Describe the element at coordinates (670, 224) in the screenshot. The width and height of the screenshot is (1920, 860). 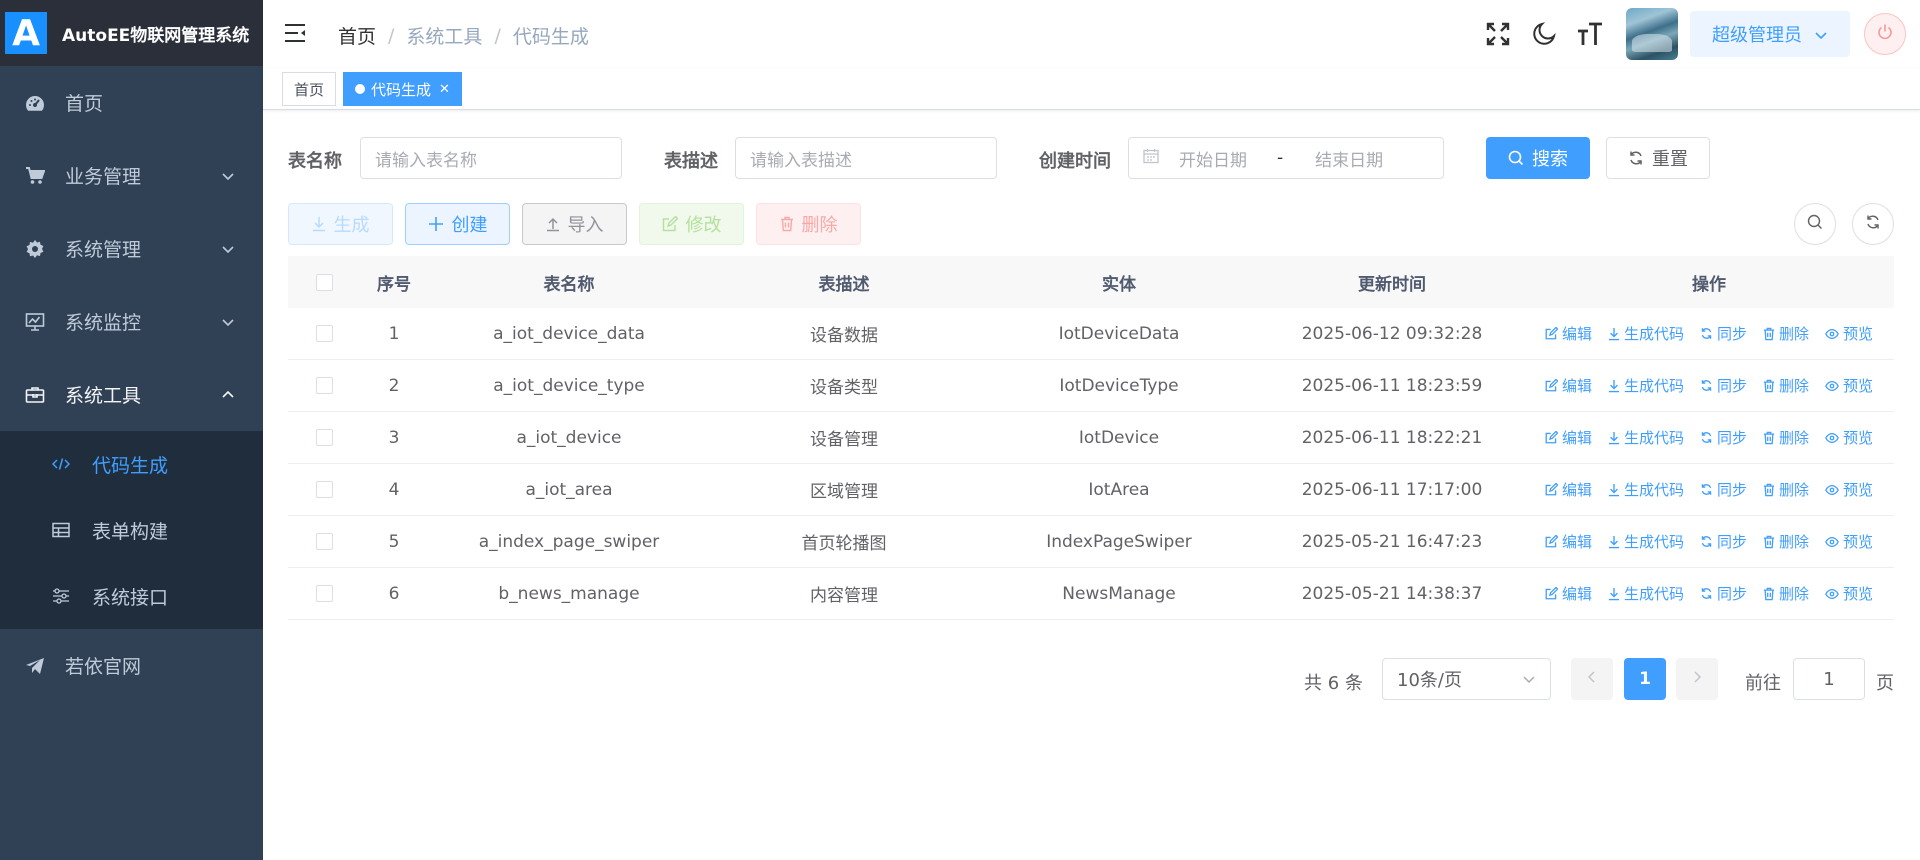
I see `edit-icon` at that location.